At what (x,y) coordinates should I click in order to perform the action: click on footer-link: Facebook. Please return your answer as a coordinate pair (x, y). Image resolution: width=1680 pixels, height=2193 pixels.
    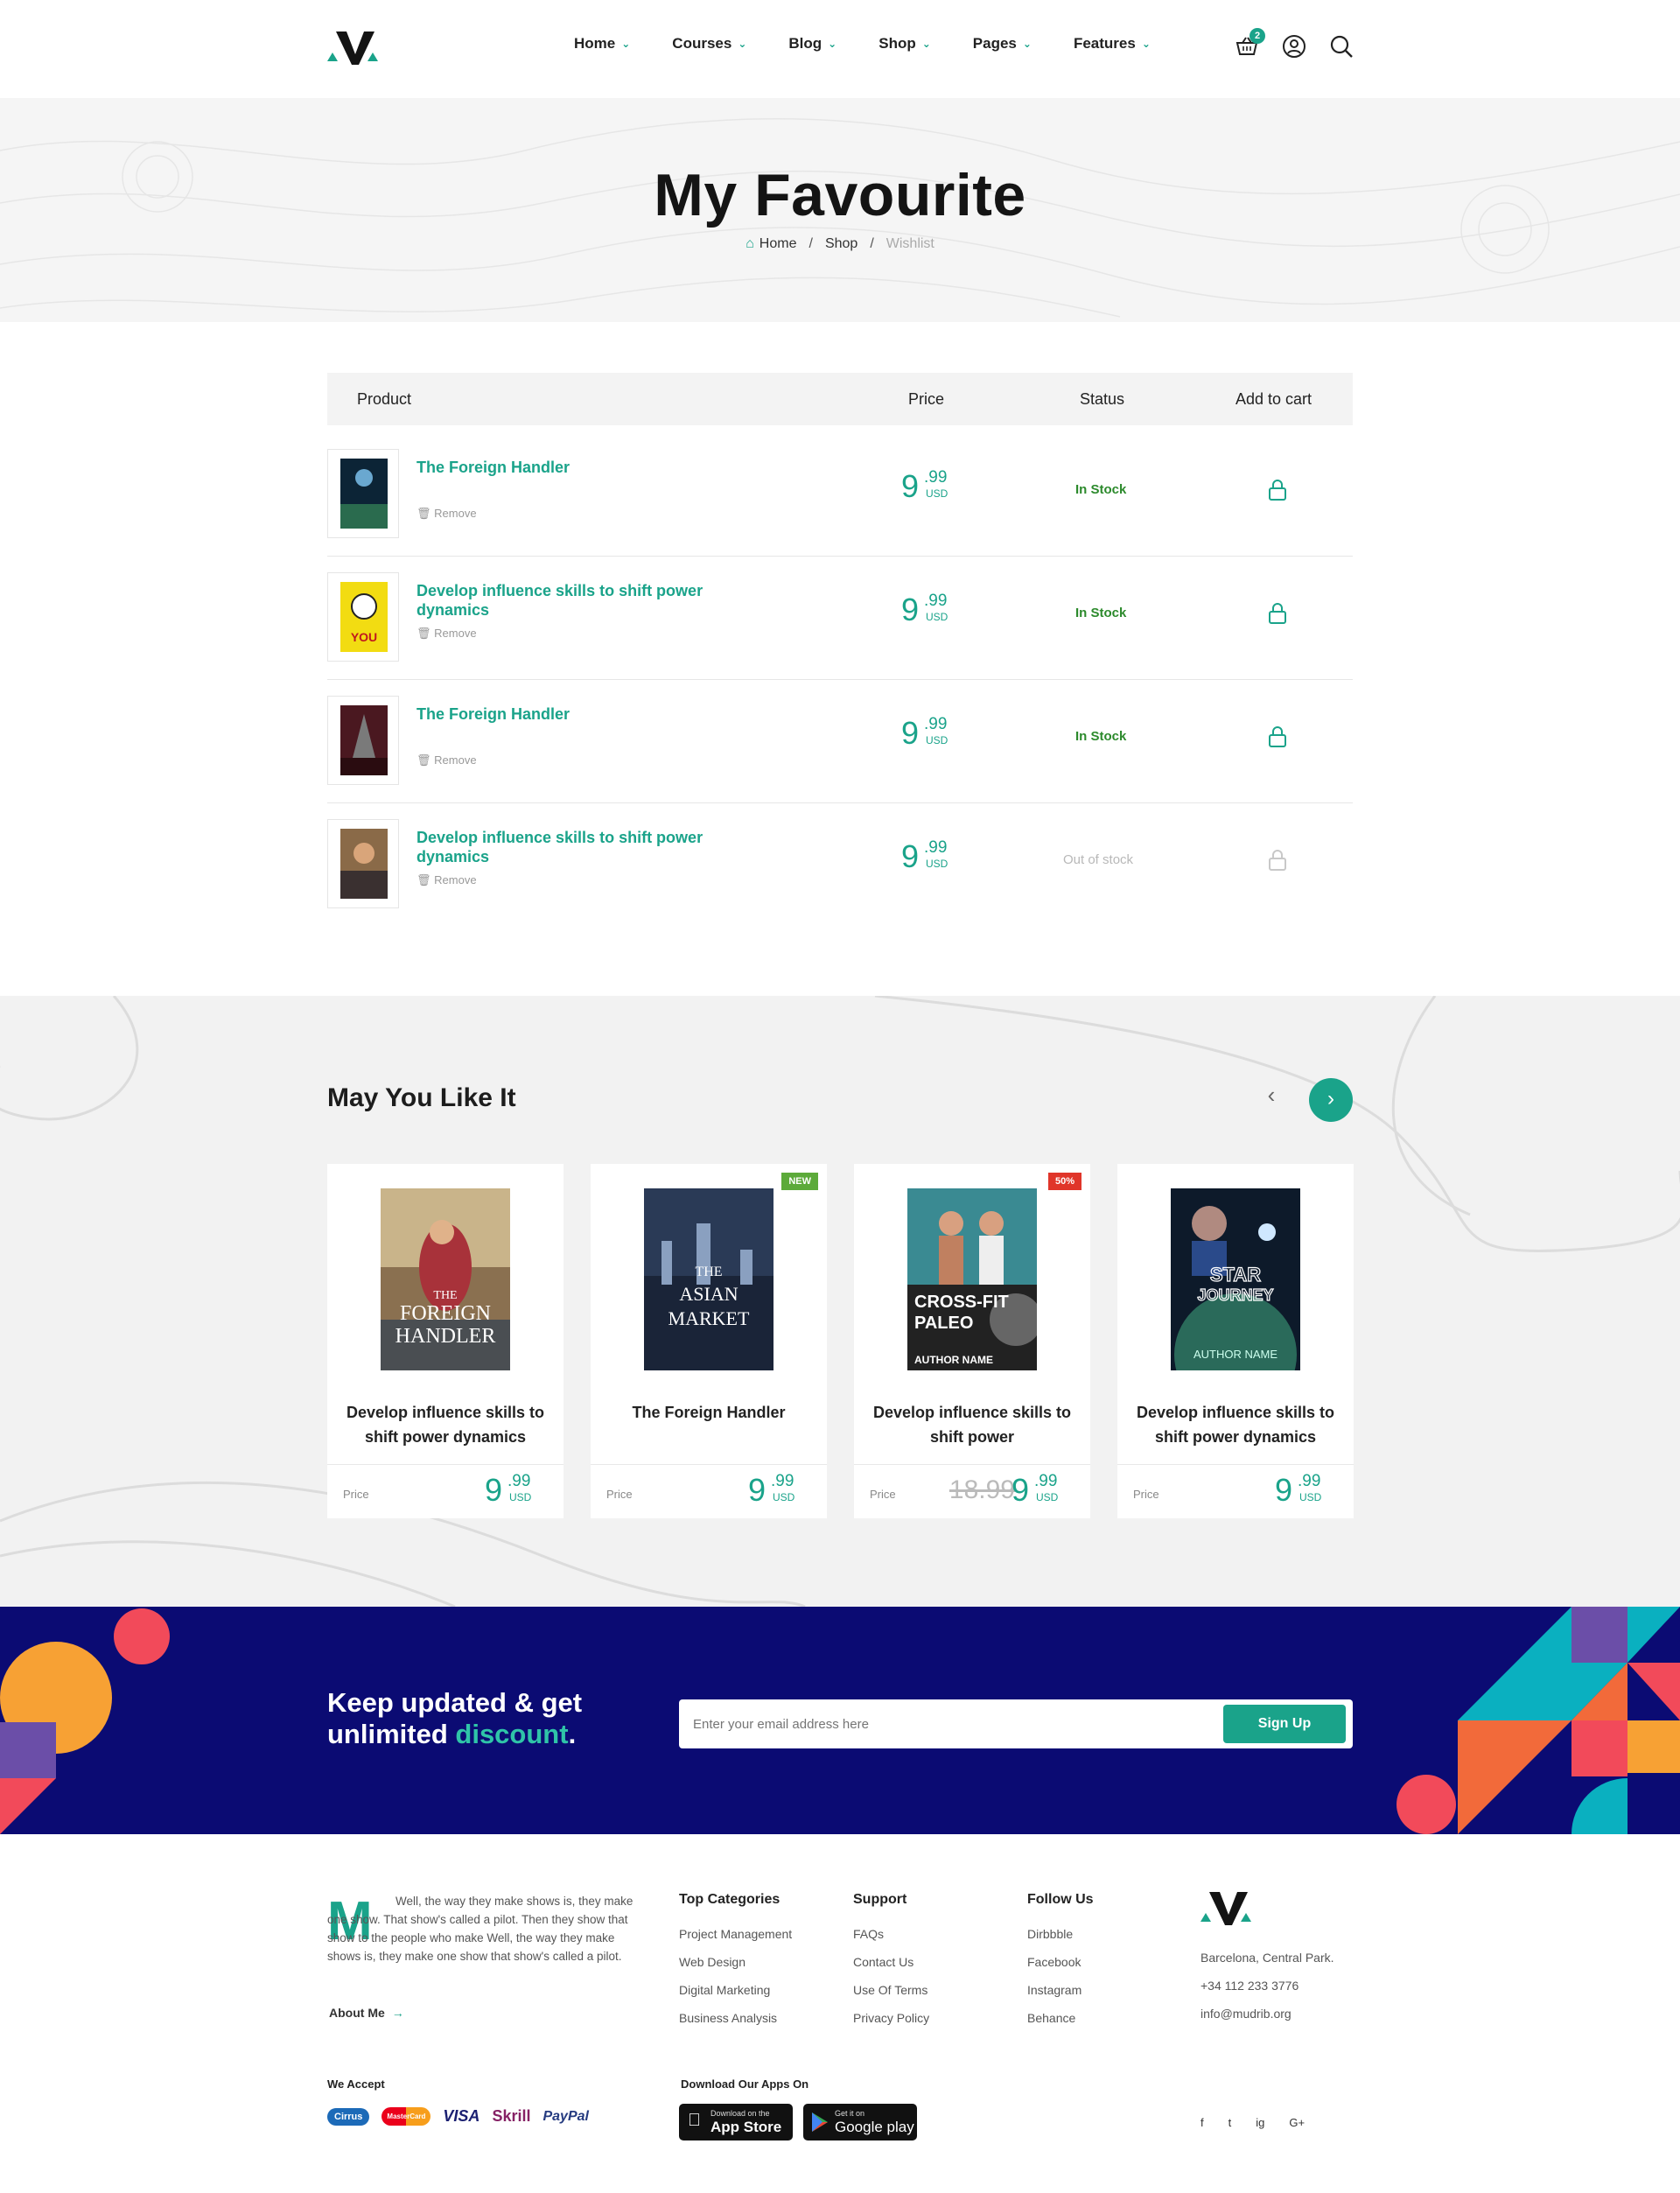
    Looking at the image, I should click on (1060, 1962).